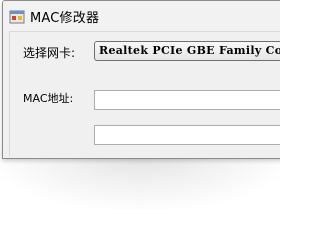 The width and height of the screenshot is (320, 243). Describe the element at coordinates (189, 50) in the screenshot. I see `adapter-selected-value: Realtek PCIe GBE Family Controller` at that location.